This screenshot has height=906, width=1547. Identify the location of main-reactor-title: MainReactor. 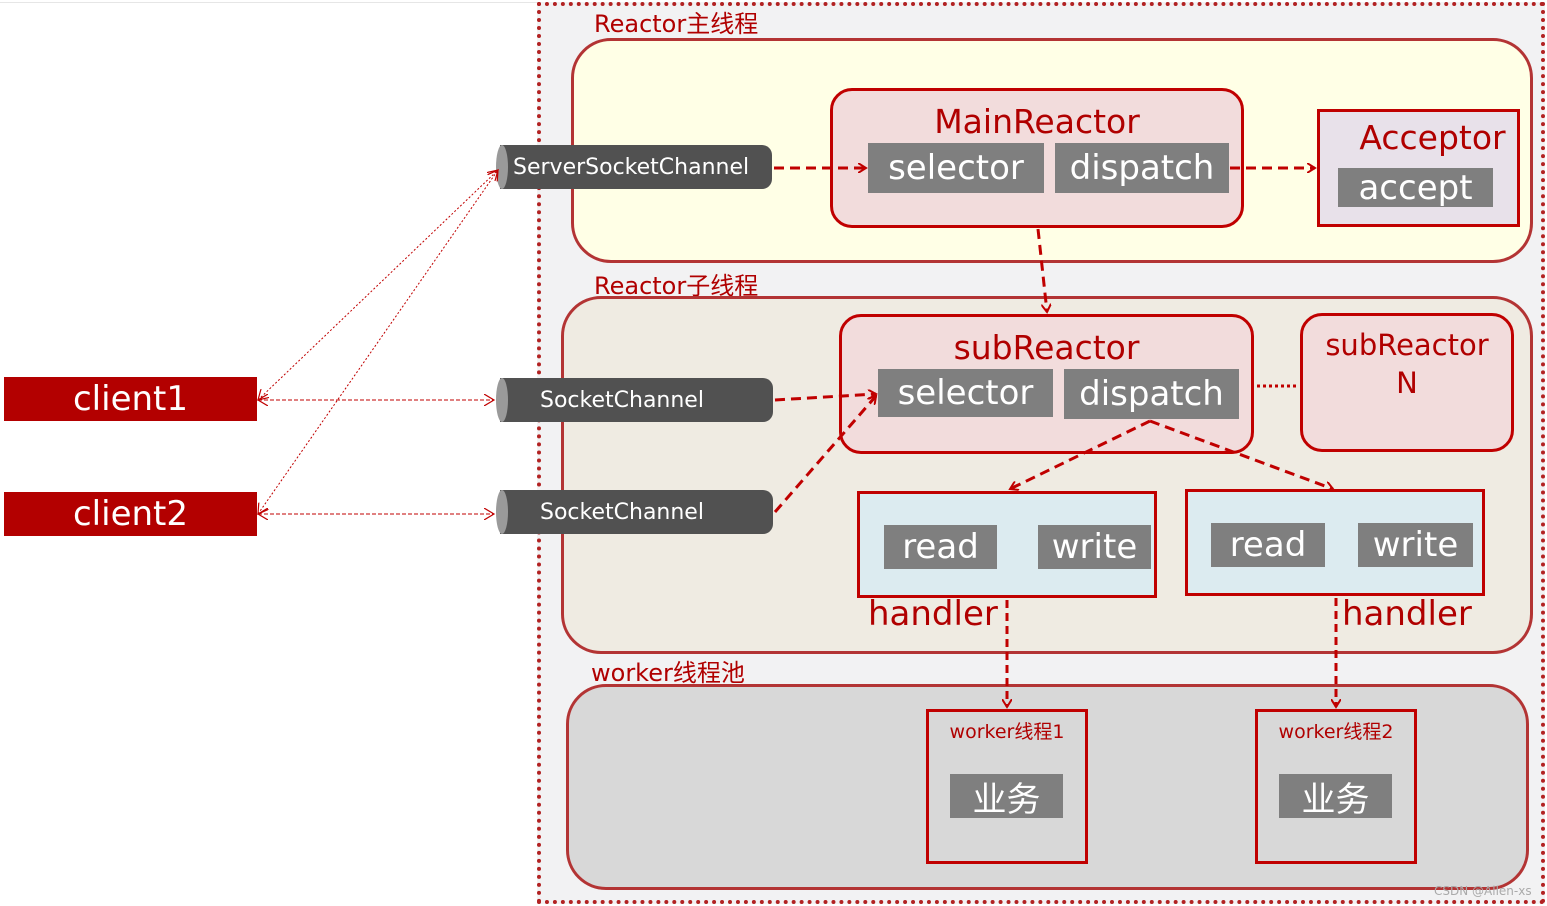
(1037, 121).